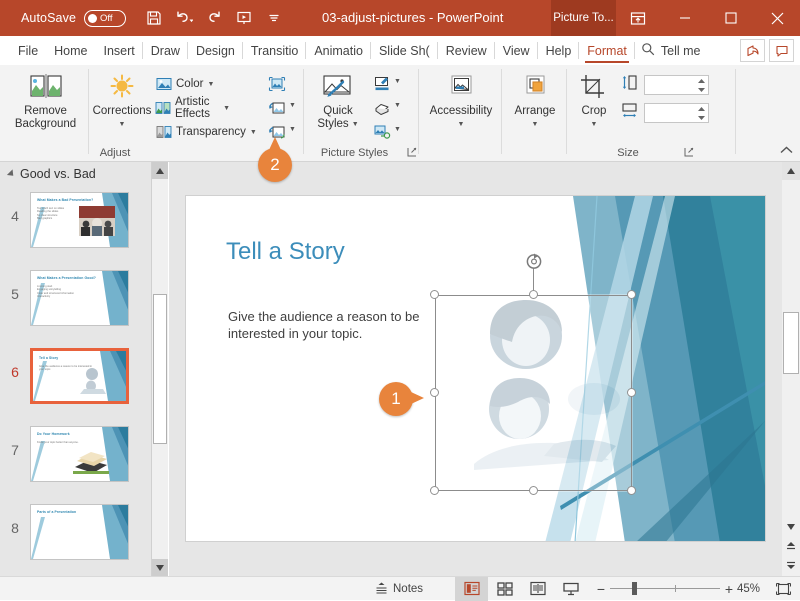 The width and height of the screenshot is (800, 601). What do you see at coordinates (535, 102) in the screenshot?
I see `arrange-button: Arrange ▼` at bounding box center [535, 102].